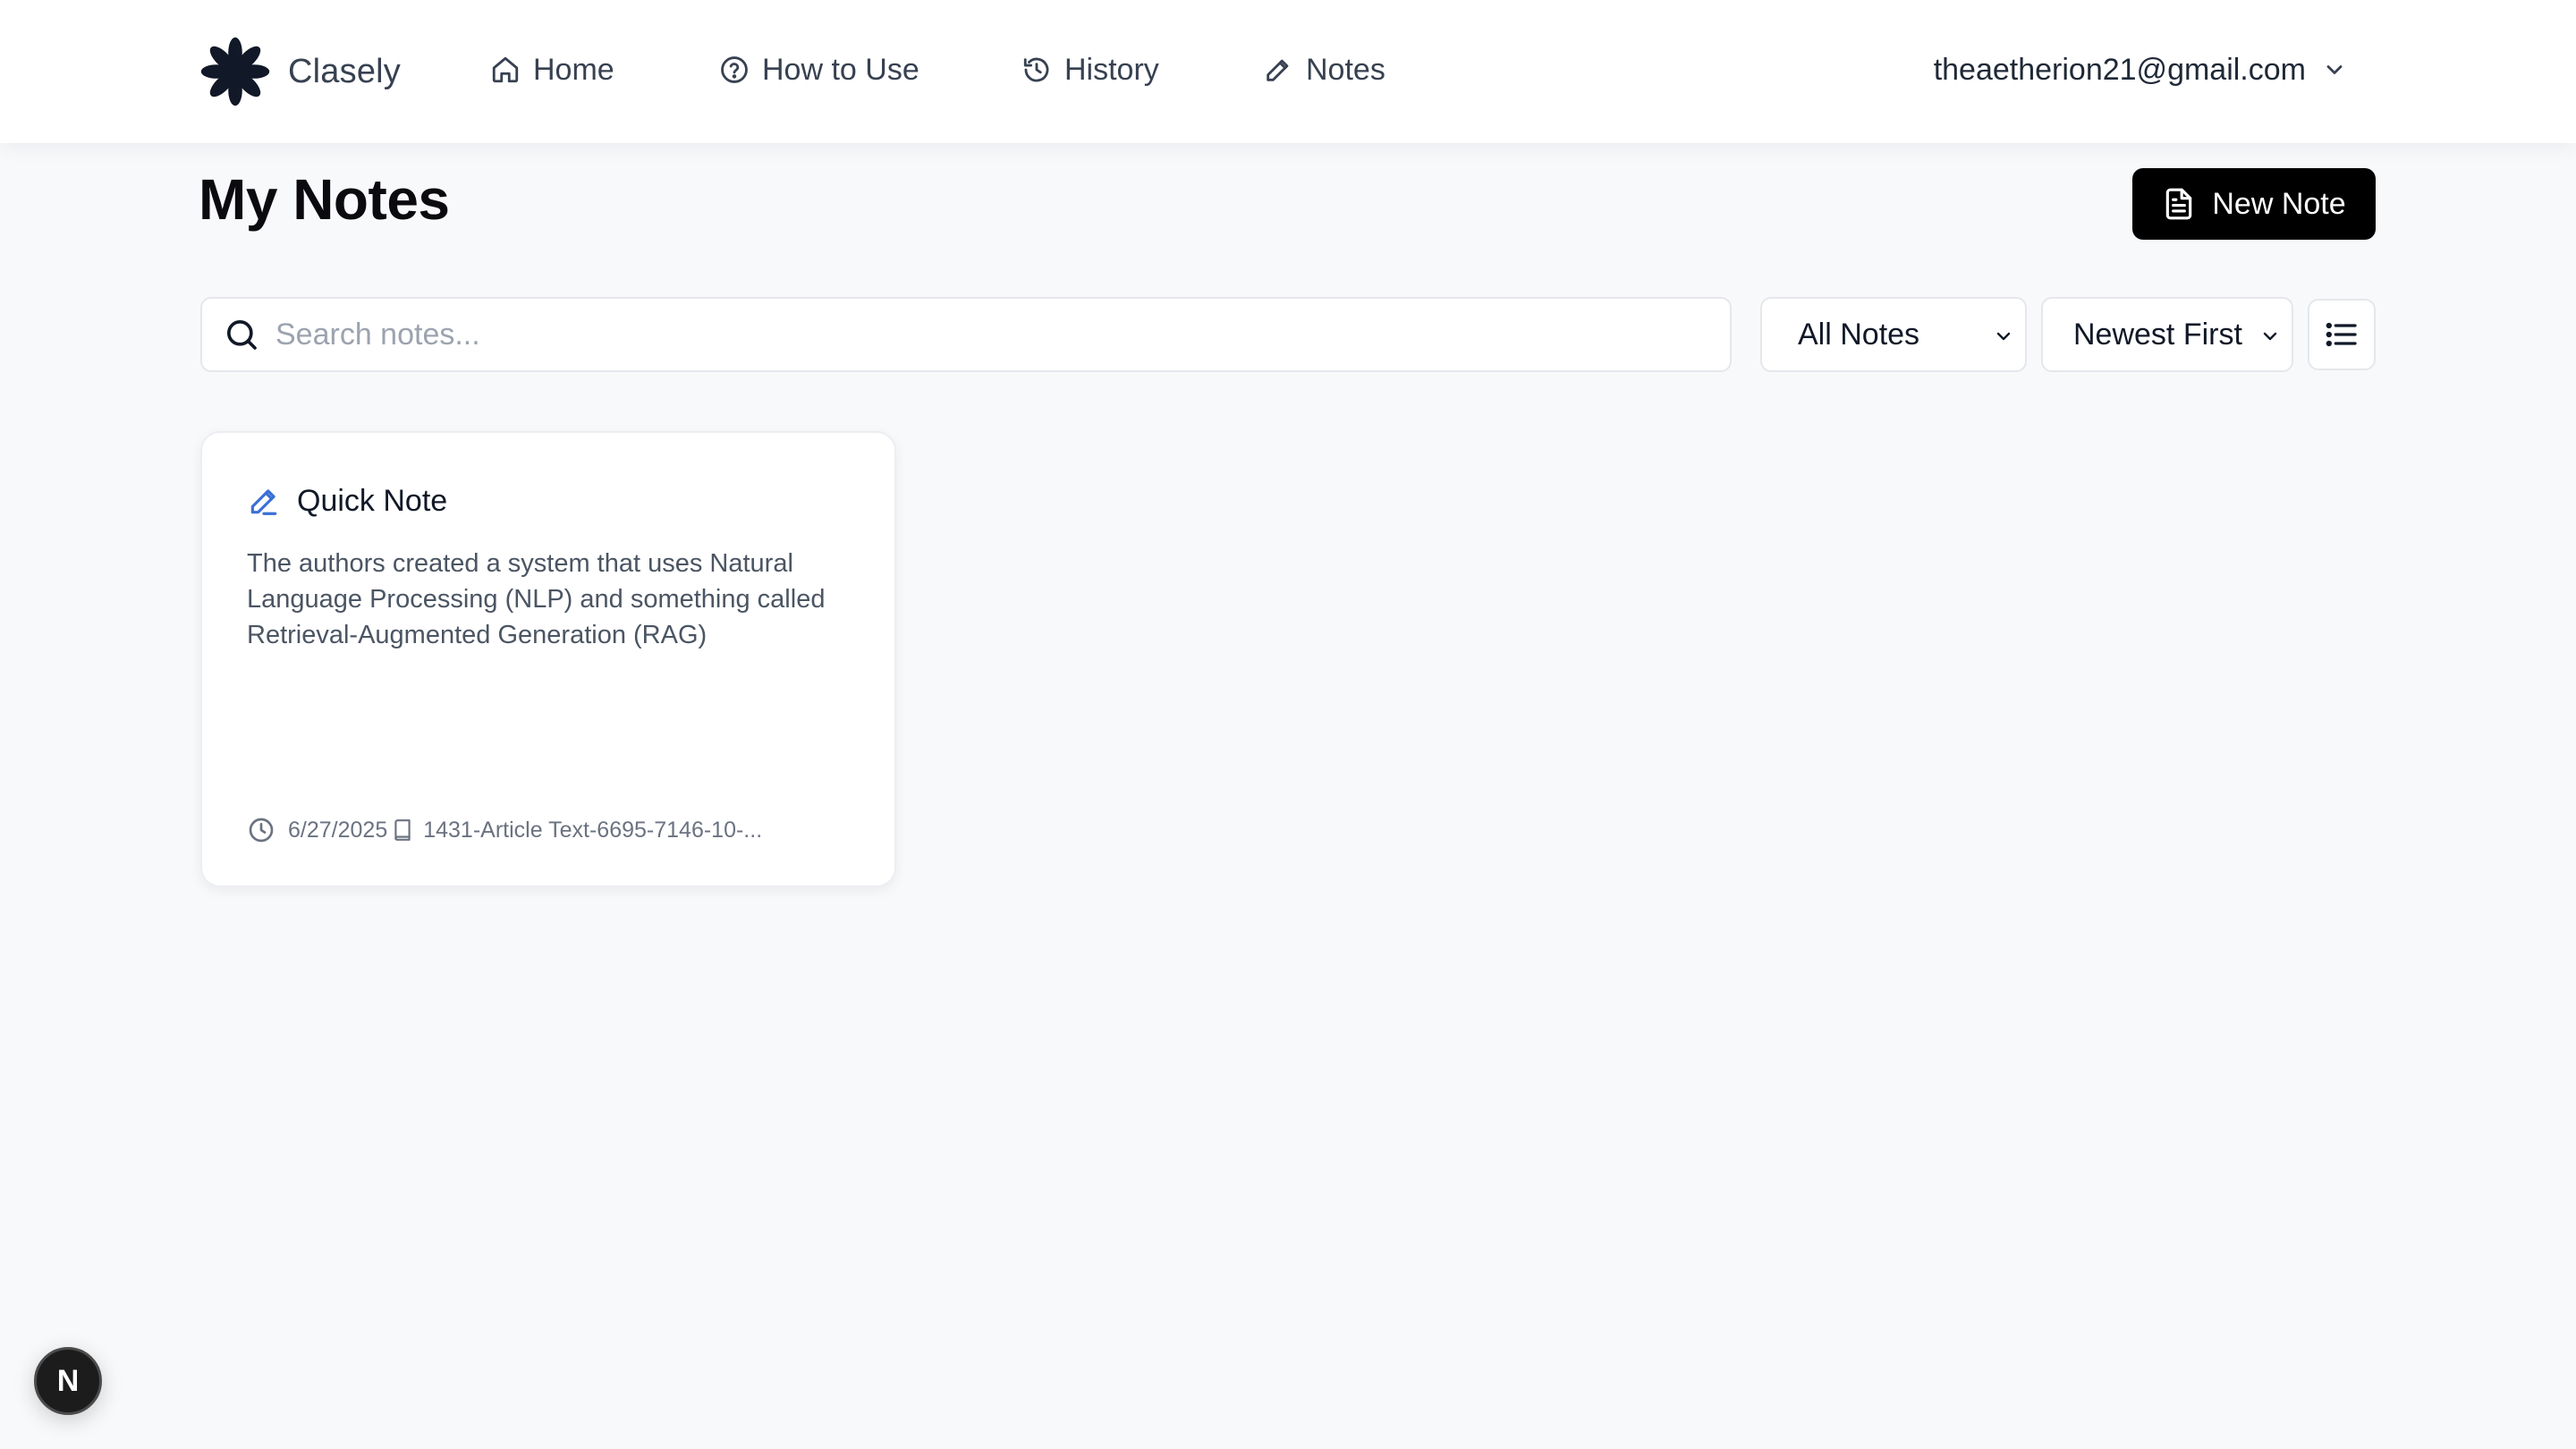  What do you see at coordinates (261, 830) in the screenshot?
I see `clock-icon` at bounding box center [261, 830].